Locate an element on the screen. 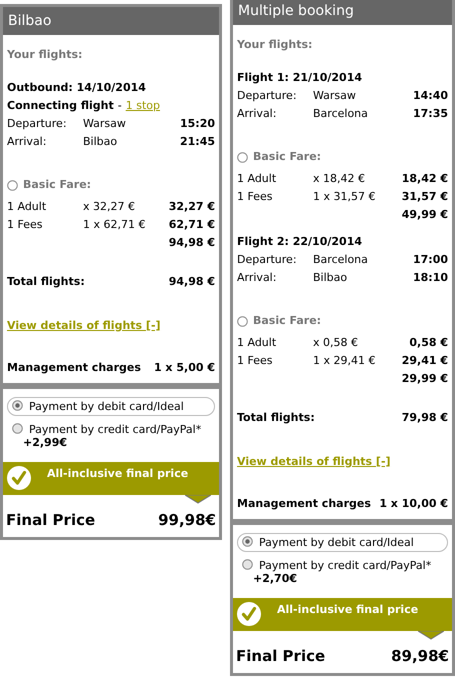 The width and height of the screenshot is (455, 677). time-text: 14:40 is located at coordinates (430, 96).